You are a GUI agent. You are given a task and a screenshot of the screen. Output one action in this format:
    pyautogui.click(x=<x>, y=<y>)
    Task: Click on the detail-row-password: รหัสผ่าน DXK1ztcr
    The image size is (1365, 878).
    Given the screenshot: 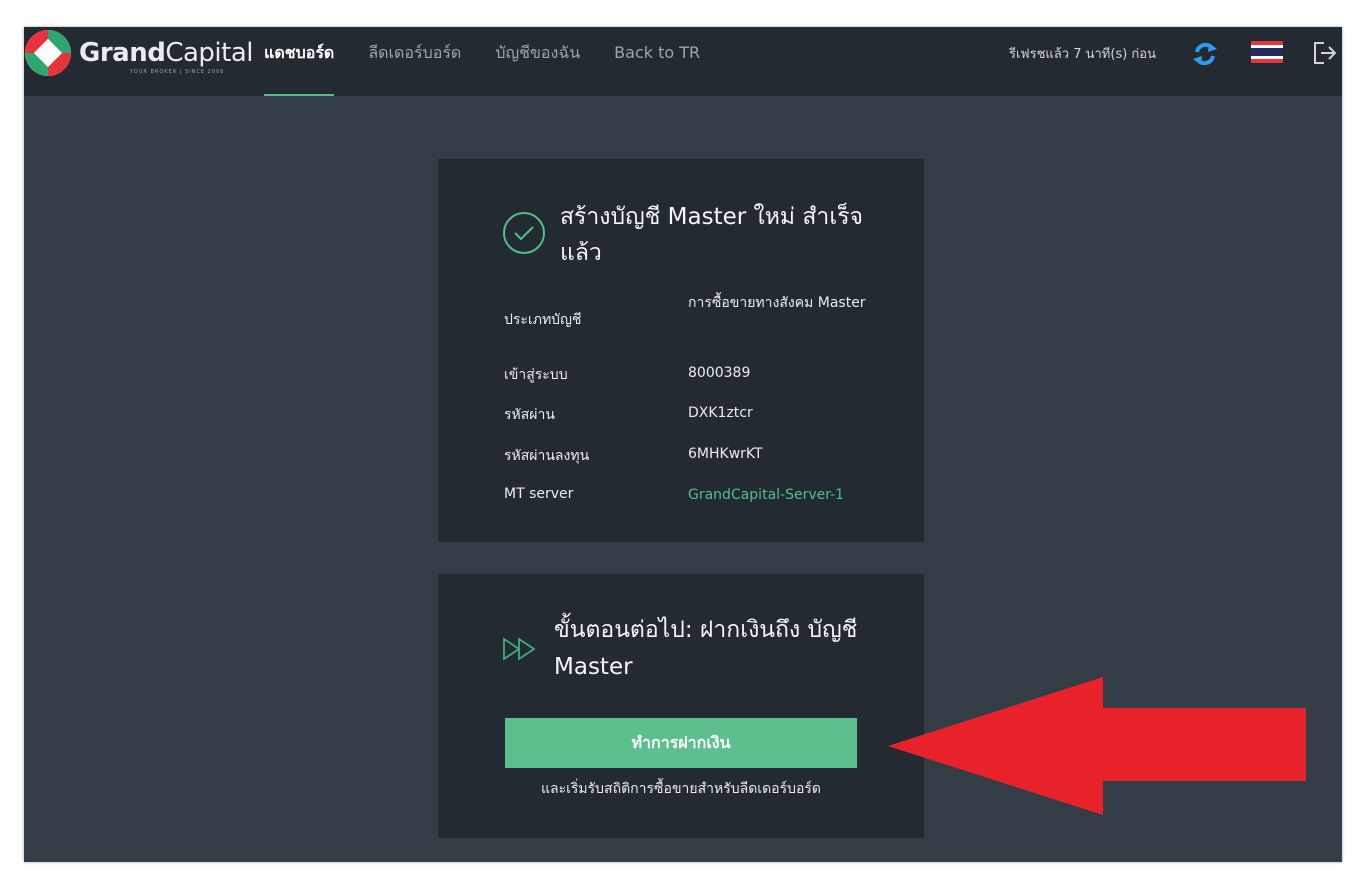 What is the action you would take?
    pyautogui.click(x=704, y=414)
    